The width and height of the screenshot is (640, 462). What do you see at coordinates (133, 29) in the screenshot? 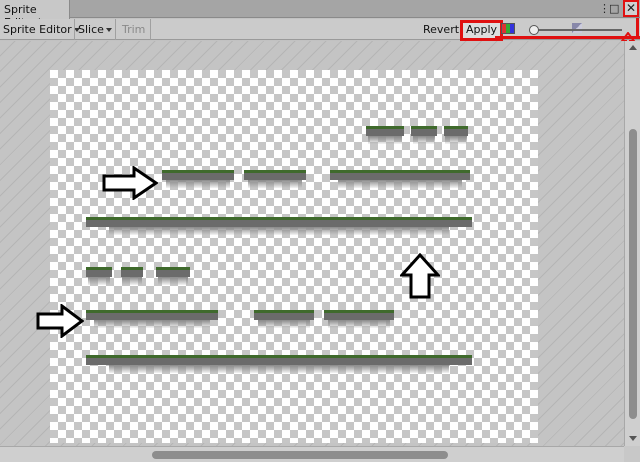
I see `trim-button: Trim` at bounding box center [133, 29].